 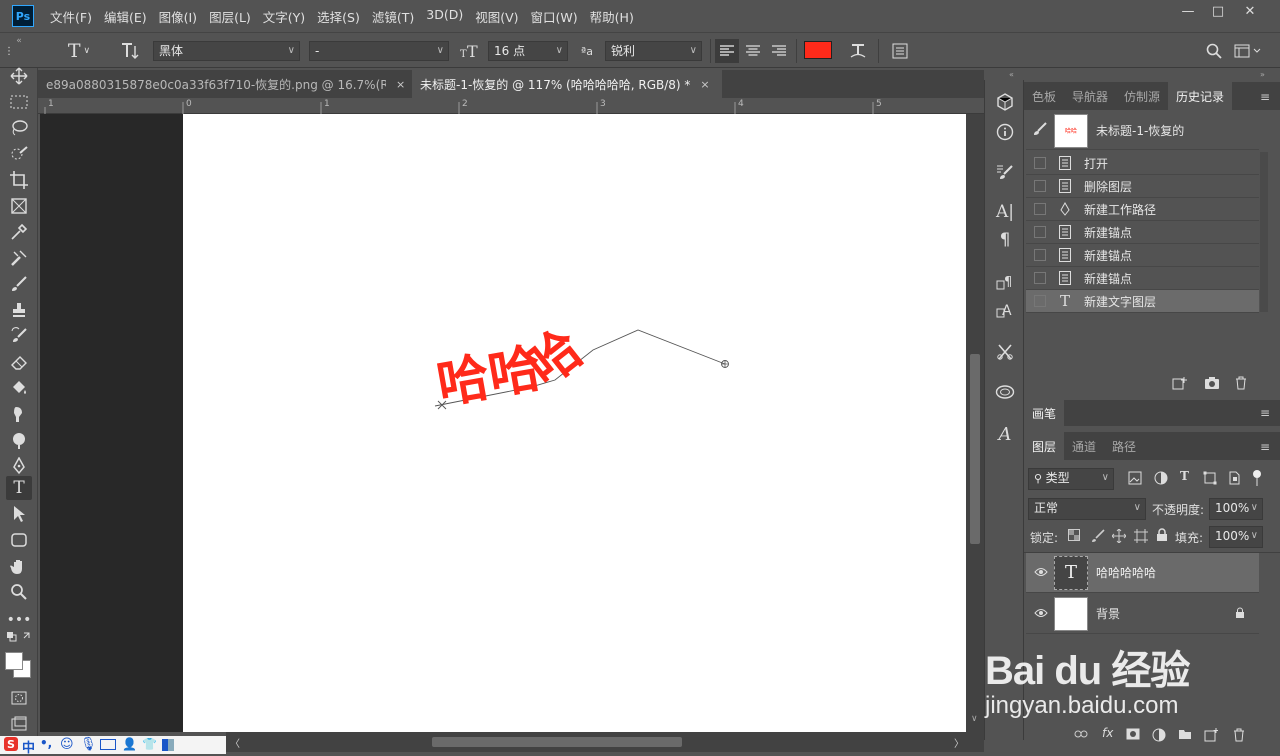 I want to click on brush-settings-icon, so click(x=1005, y=172).